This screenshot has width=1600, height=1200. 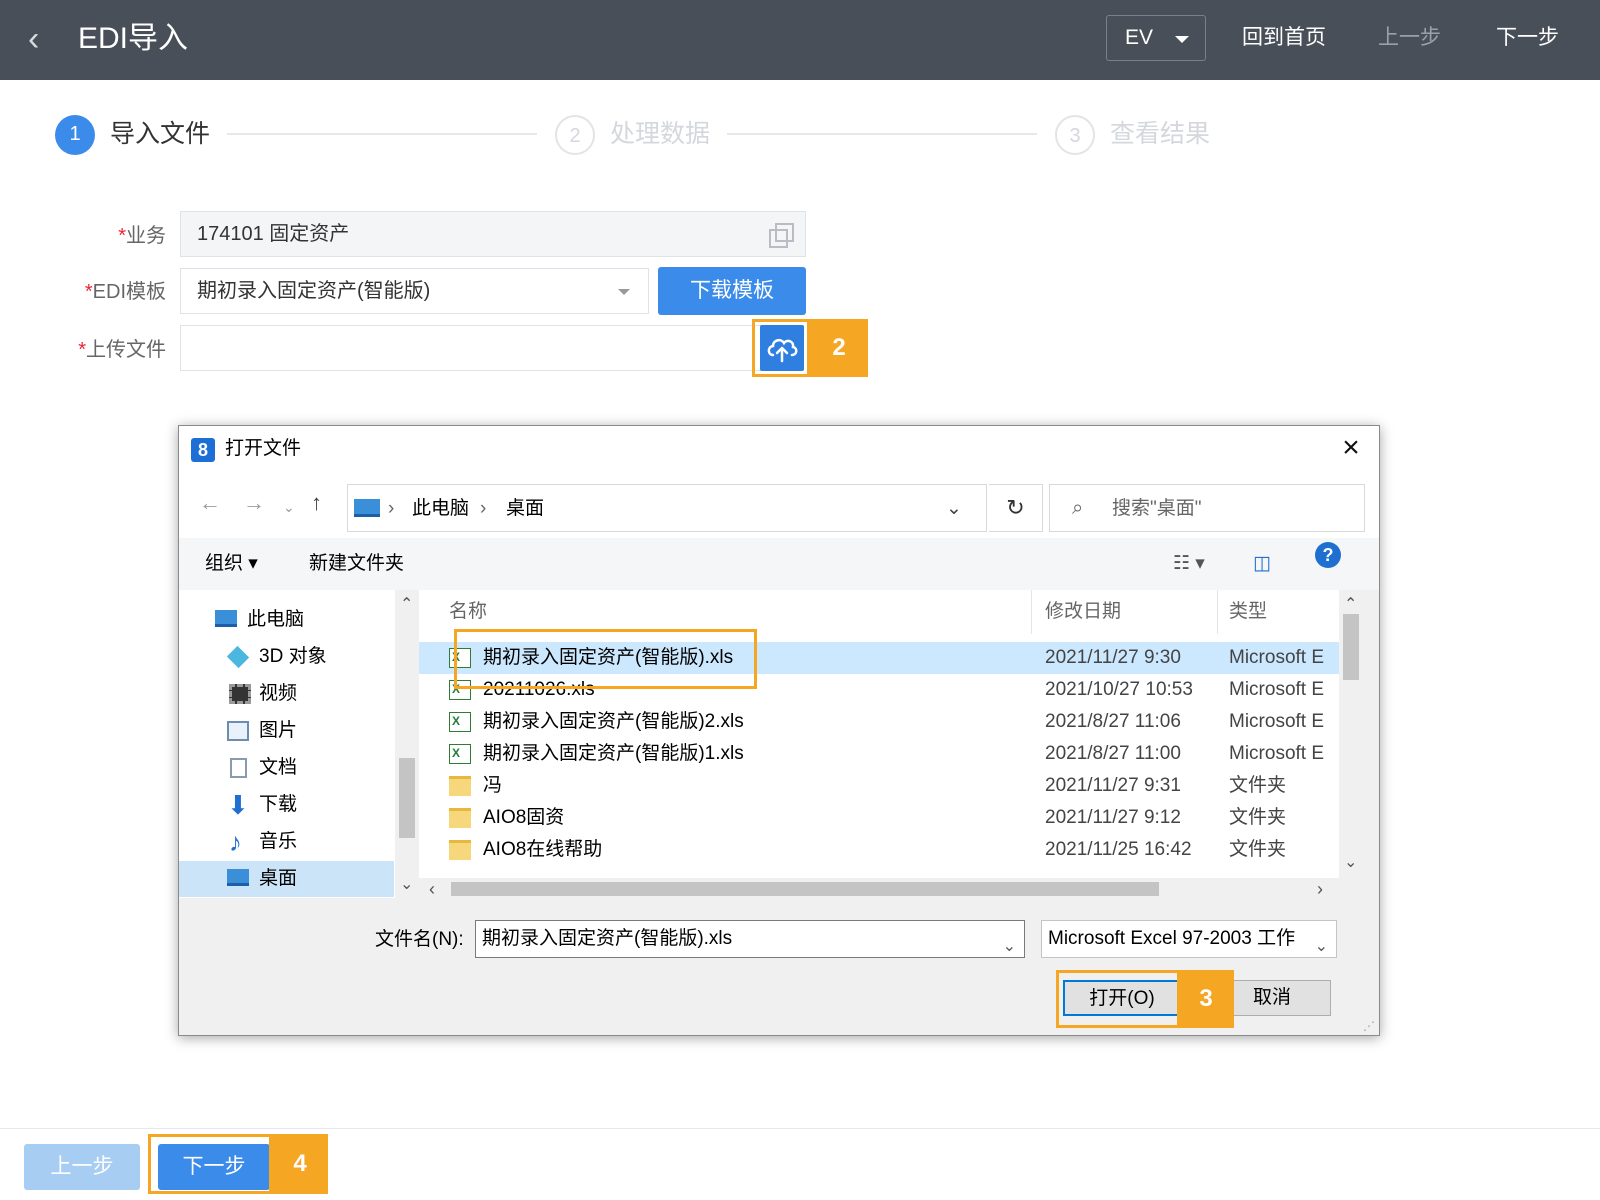 I want to click on organize-label: 组织, so click(x=224, y=563).